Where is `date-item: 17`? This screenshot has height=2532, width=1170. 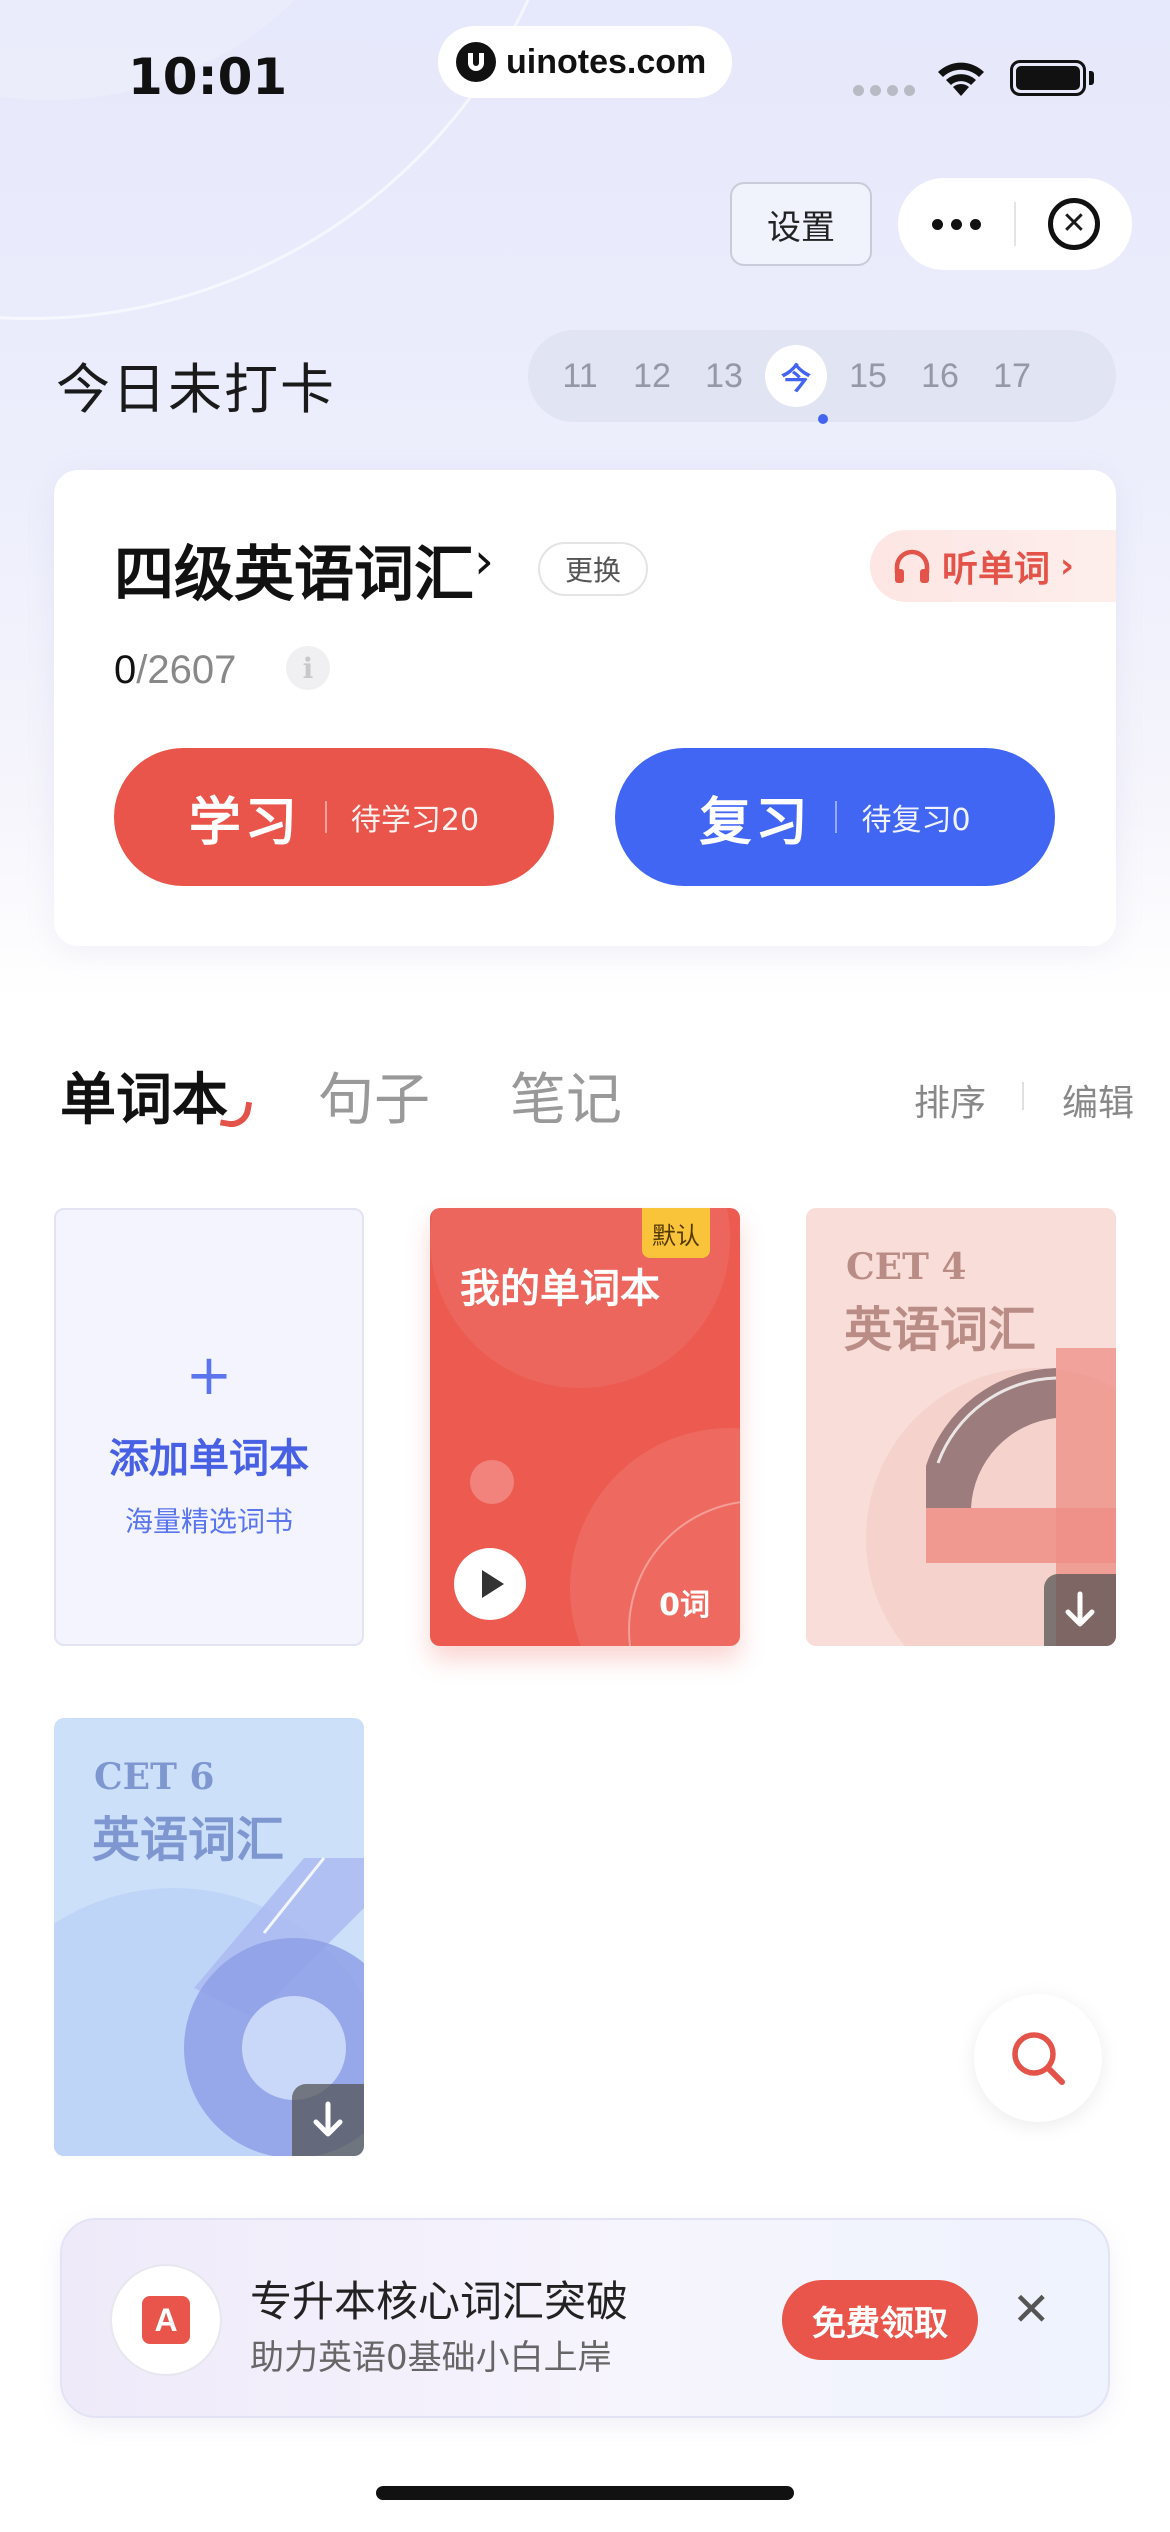 date-item: 17 is located at coordinates (1012, 376).